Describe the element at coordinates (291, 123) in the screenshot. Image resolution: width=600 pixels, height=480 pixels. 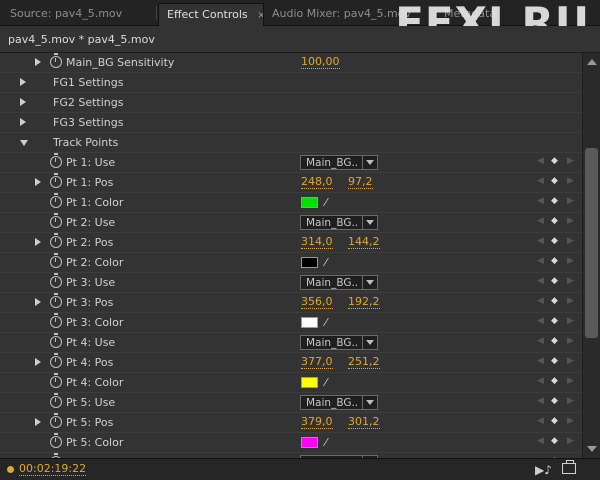
I see `property-row: FG3 Settings` at that location.